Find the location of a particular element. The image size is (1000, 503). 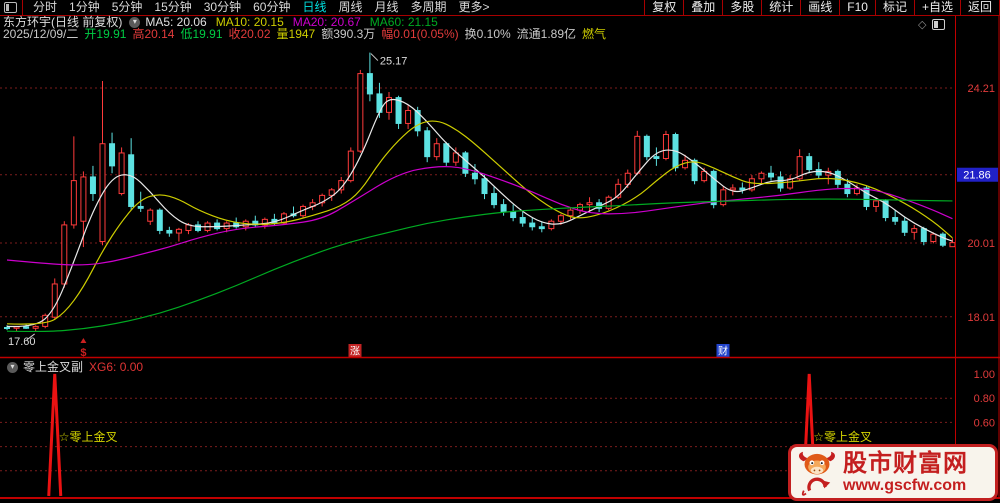

tab-月线: 月线 is located at coordinates (387, 7).